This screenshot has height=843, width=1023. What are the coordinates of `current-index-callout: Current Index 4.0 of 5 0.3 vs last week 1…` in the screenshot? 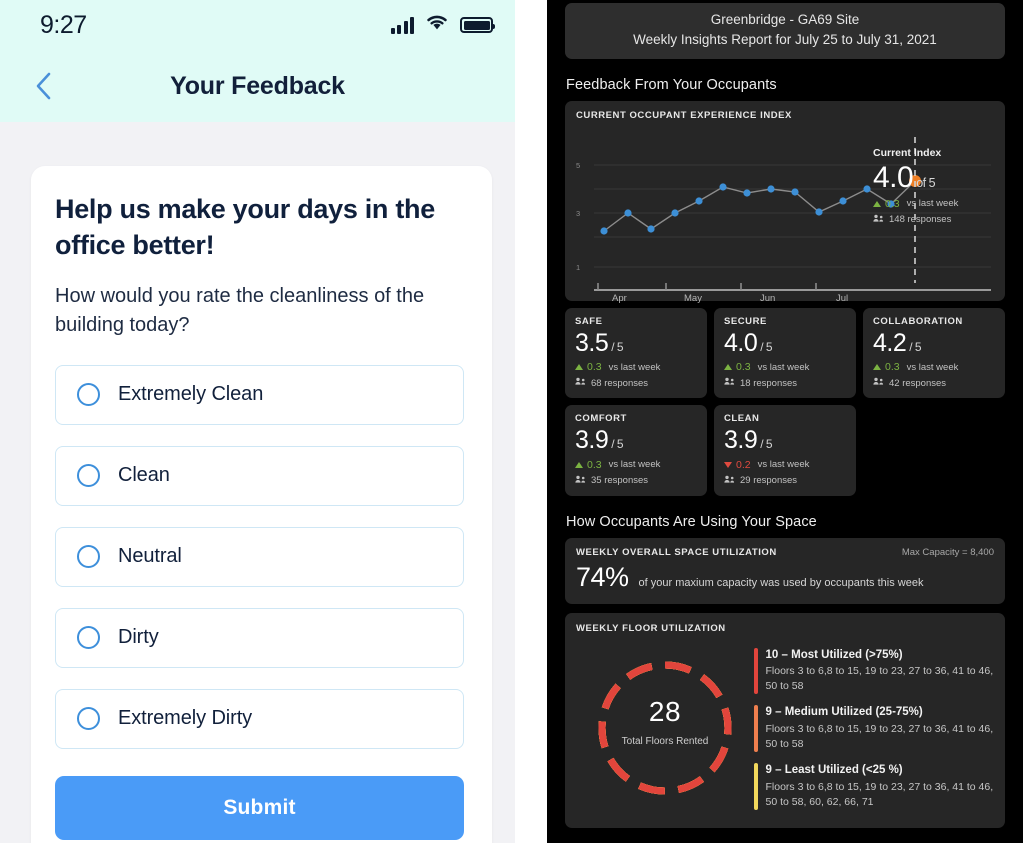 It's located at (940, 186).